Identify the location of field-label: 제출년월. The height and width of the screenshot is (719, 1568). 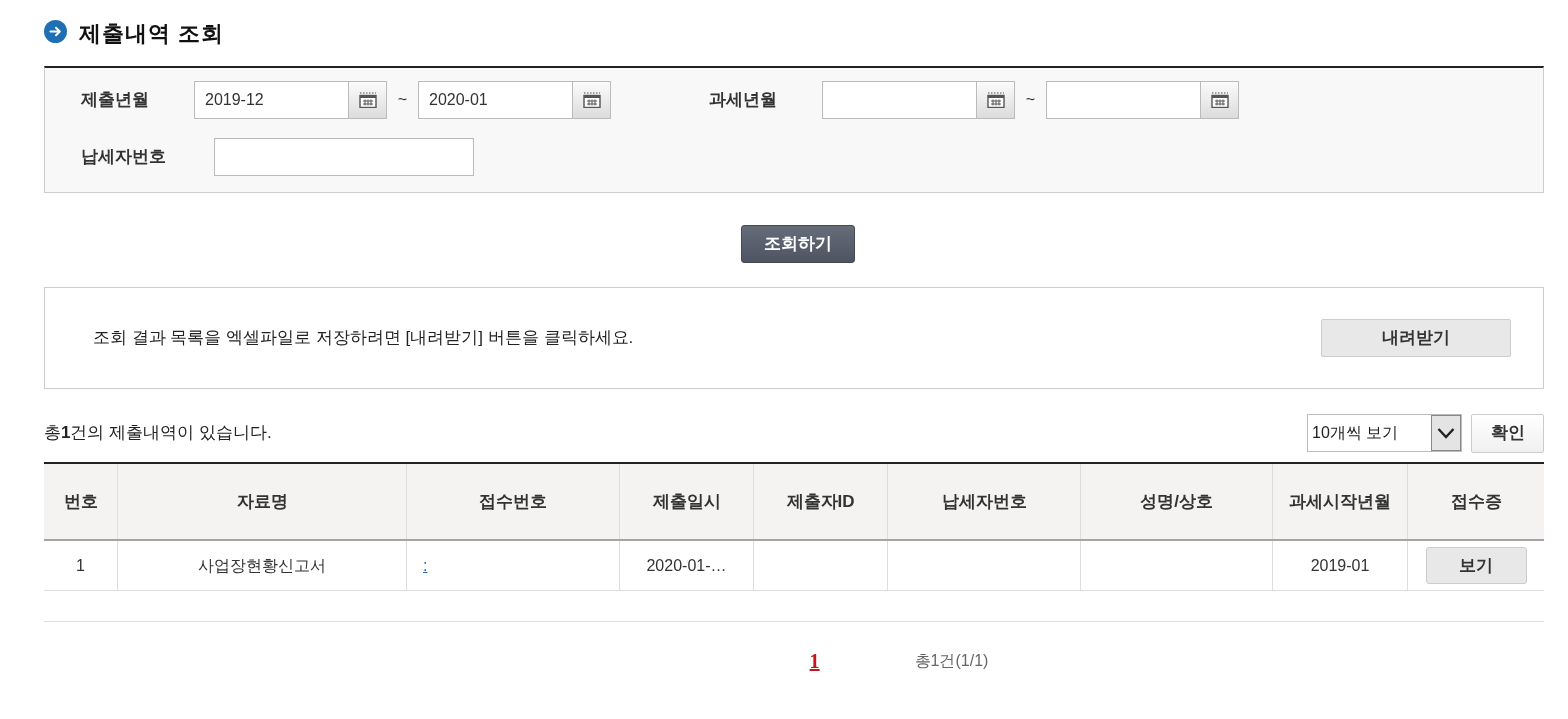
(115, 100).